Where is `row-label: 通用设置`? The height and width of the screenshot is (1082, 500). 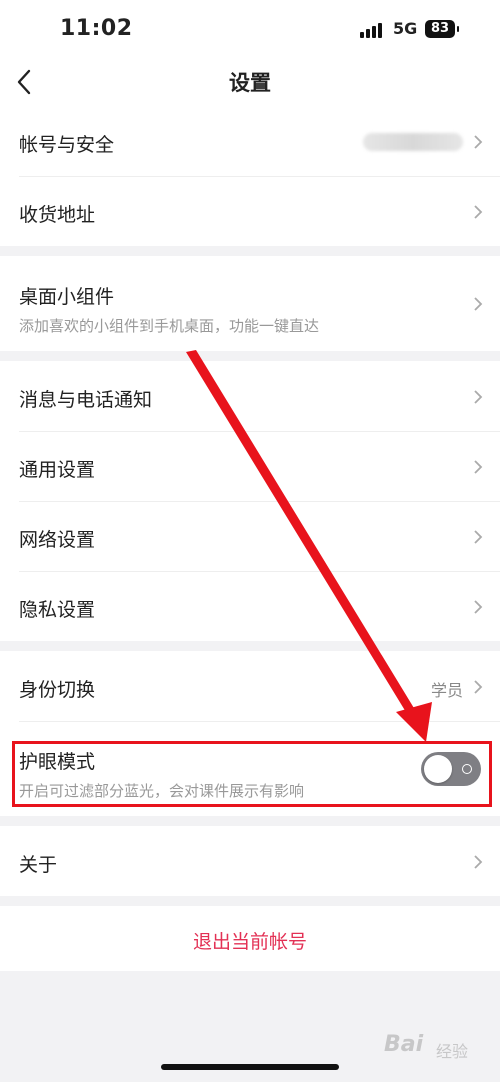 row-label: 通用设置 is located at coordinates (57, 470).